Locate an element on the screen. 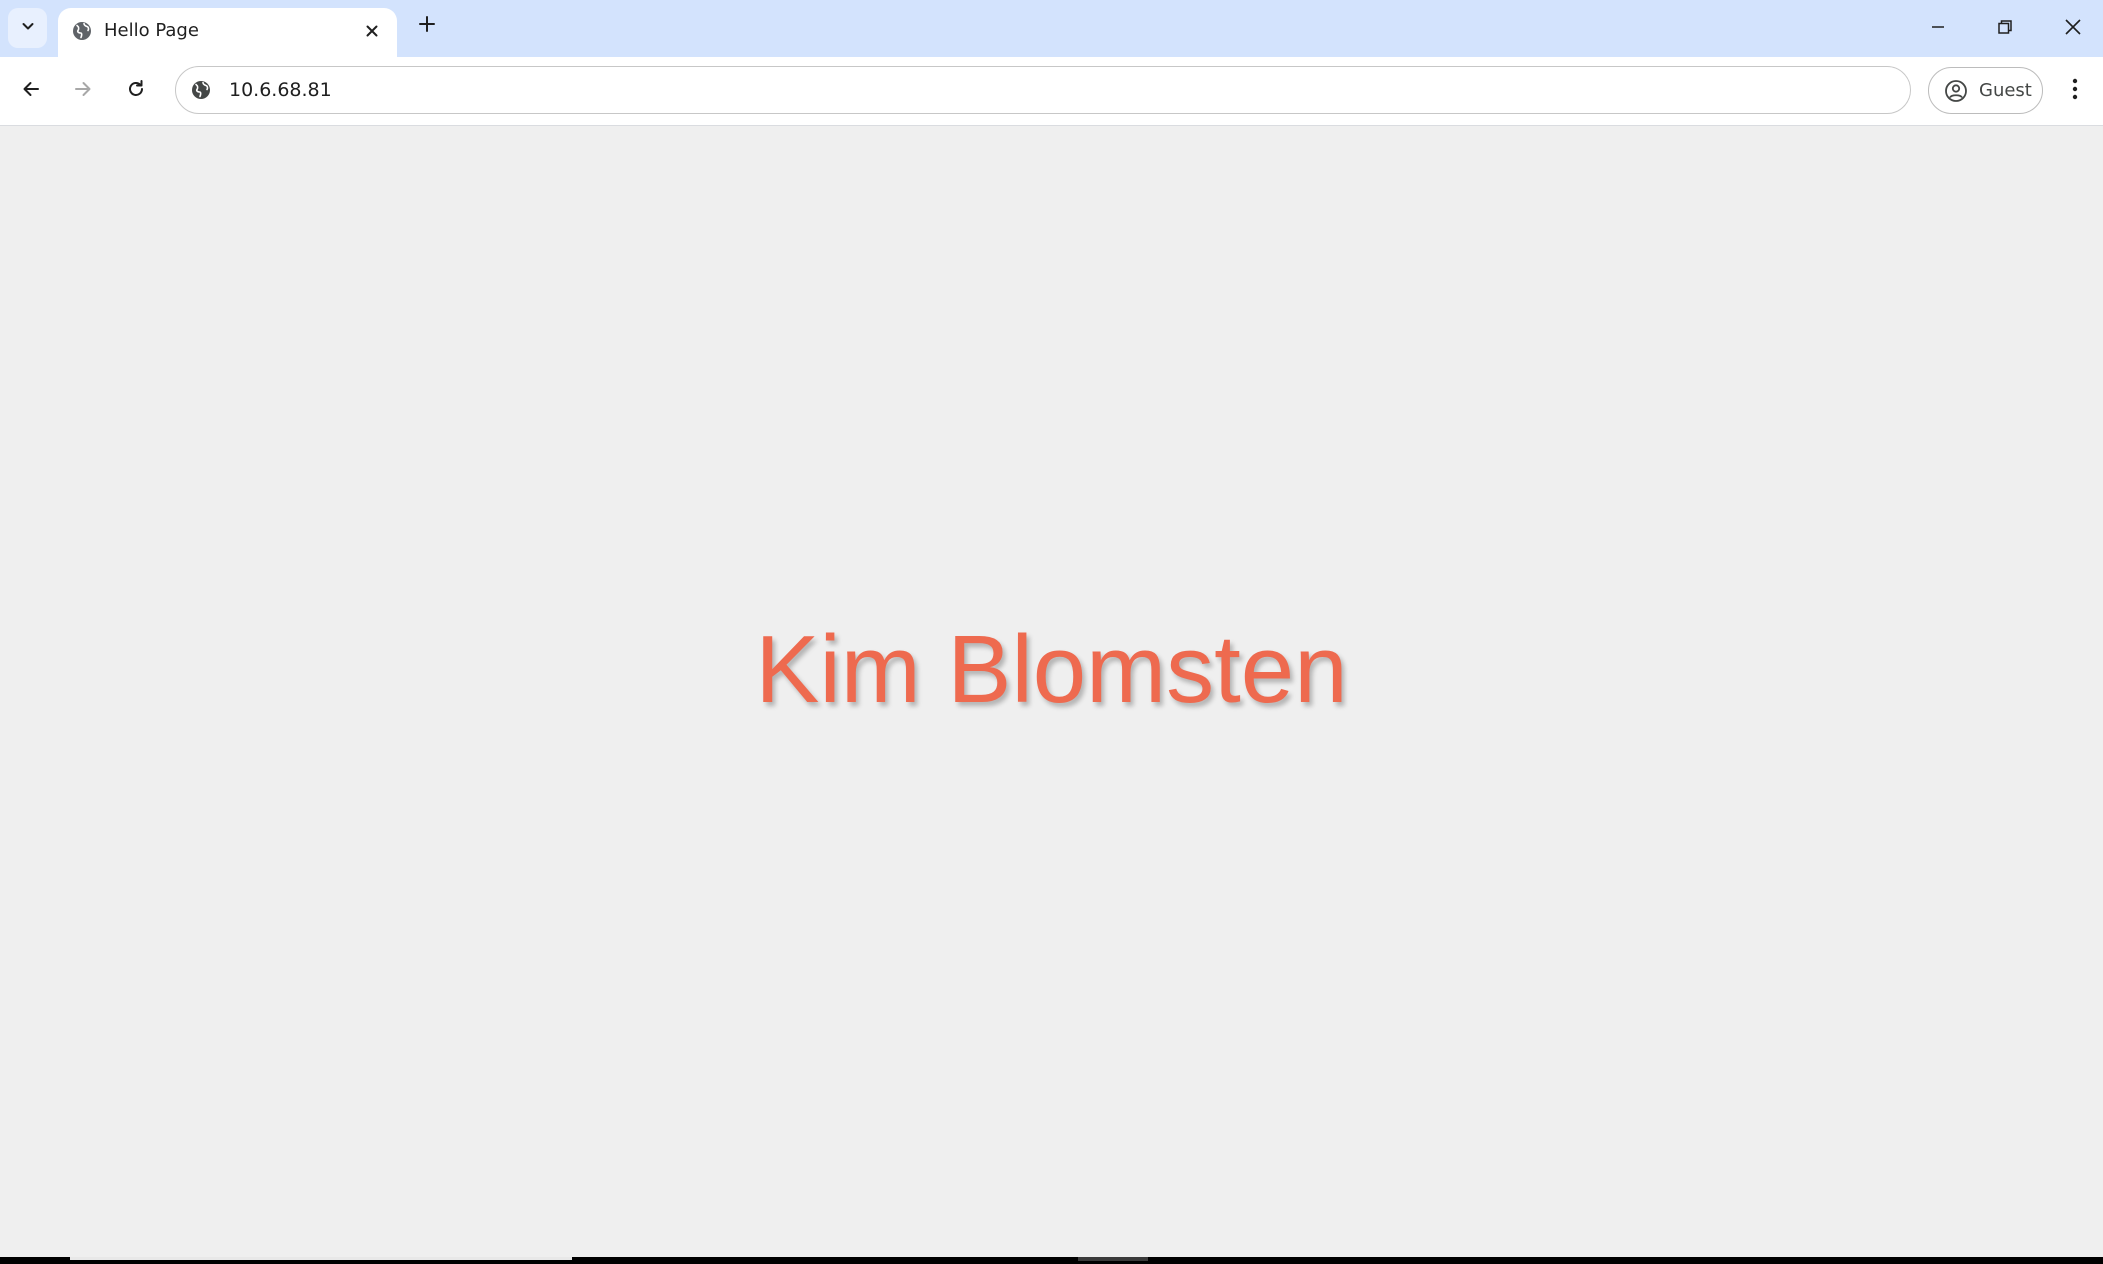 The height and width of the screenshot is (1264, 2103). arrow-right-icon is located at coordinates (83, 91).